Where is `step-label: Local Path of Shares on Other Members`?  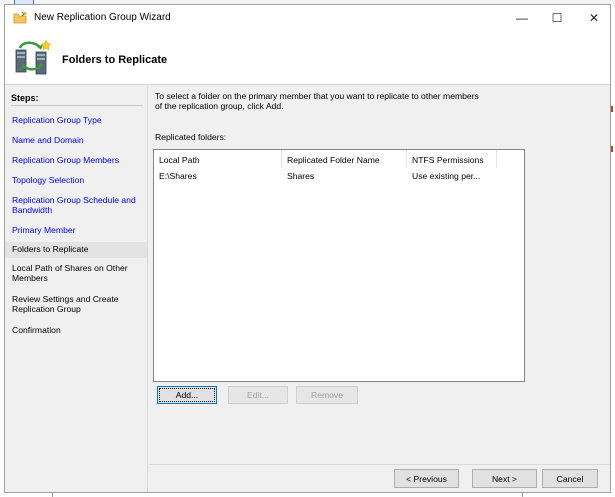 step-label: Local Path of Shares on Other Members is located at coordinates (70, 273).